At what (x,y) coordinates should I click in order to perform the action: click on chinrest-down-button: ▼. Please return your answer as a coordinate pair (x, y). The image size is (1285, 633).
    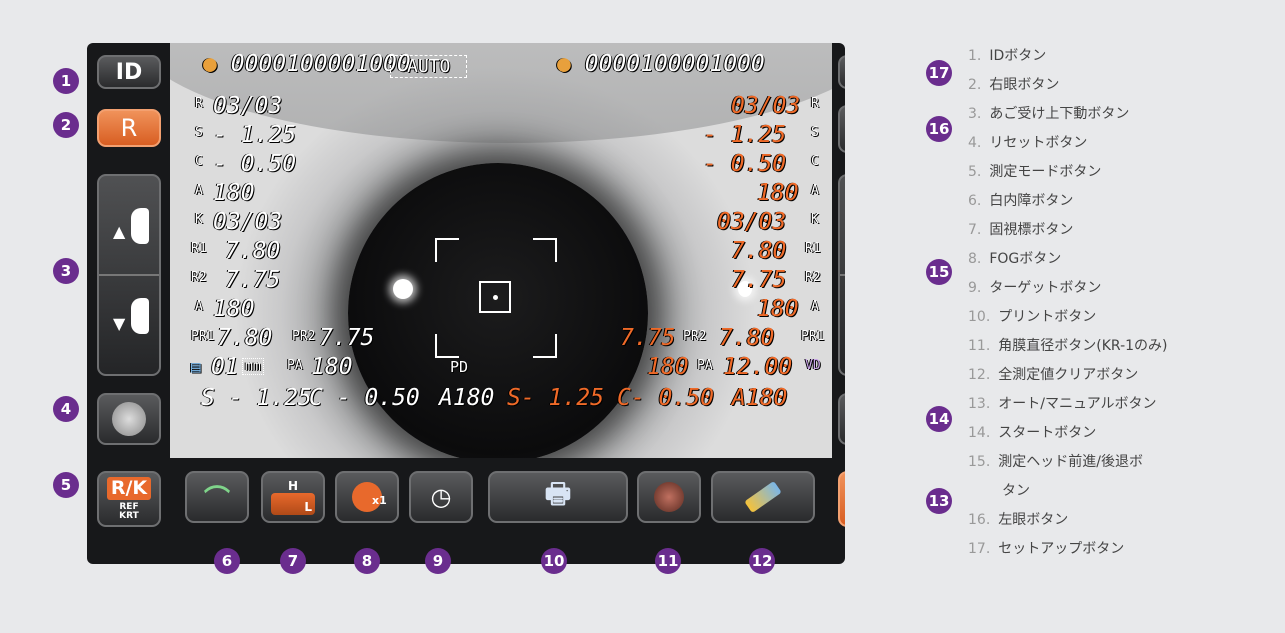
    Looking at the image, I should click on (130, 321).